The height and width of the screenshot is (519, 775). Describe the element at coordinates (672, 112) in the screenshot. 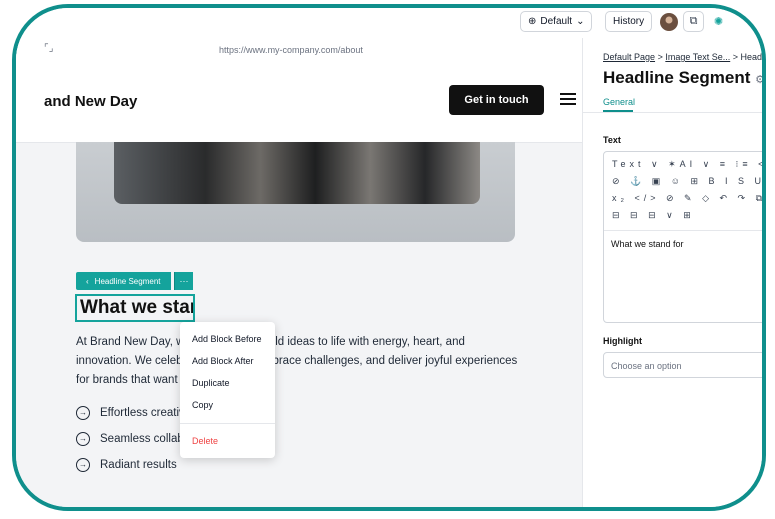

I see `divider` at that location.